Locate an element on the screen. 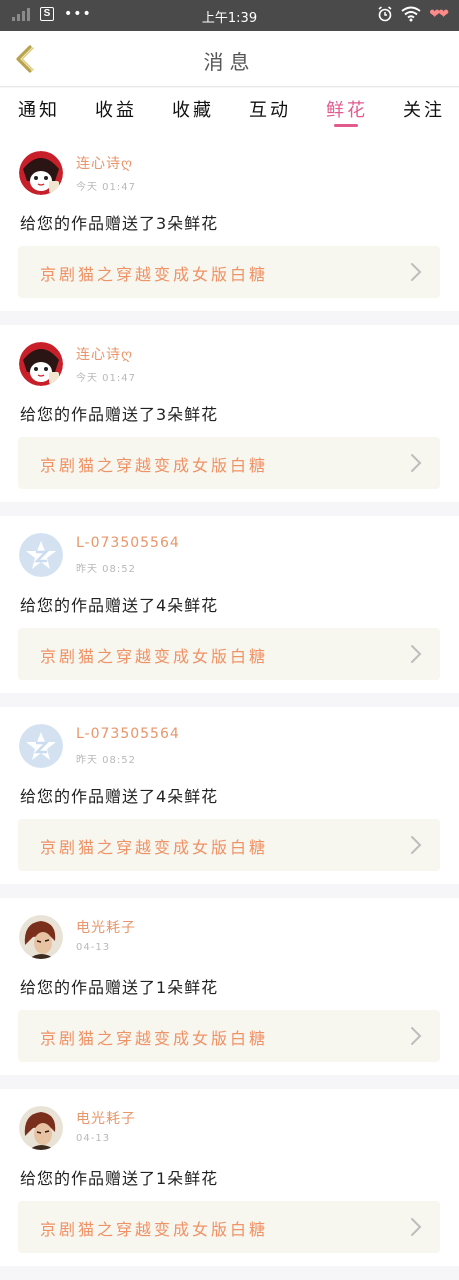 This screenshot has width=459, height=1280. tab-earnings: 收益 is located at coordinates (116, 111).